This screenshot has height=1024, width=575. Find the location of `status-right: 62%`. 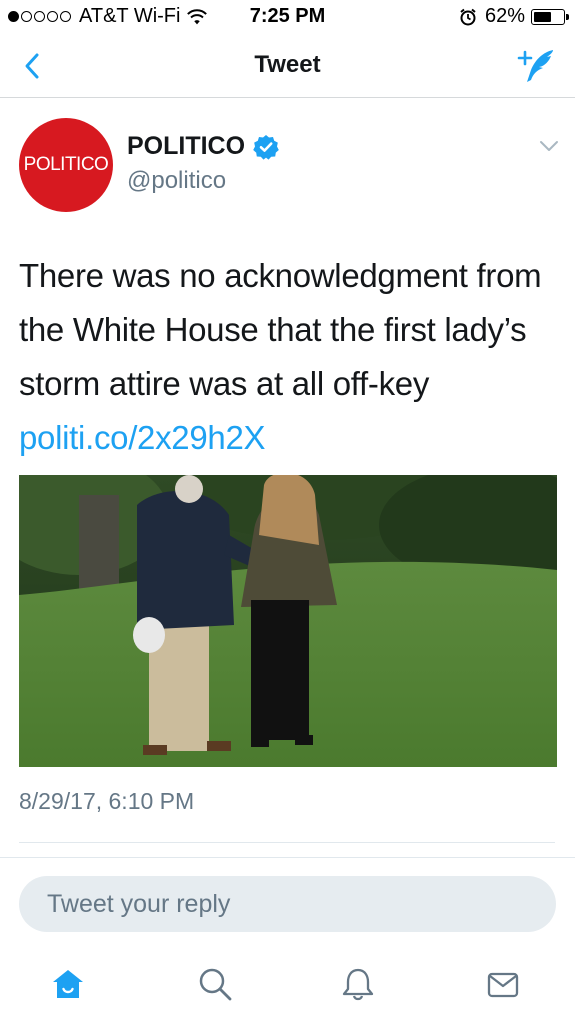

status-right: 62% is located at coordinates (514, 16).